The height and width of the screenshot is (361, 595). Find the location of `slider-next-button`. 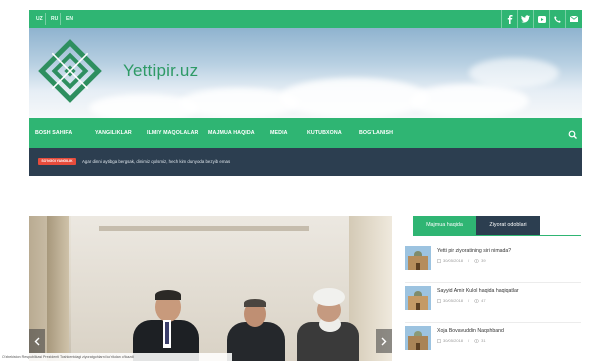

slider-next-button is located at coordinates (384, 341).